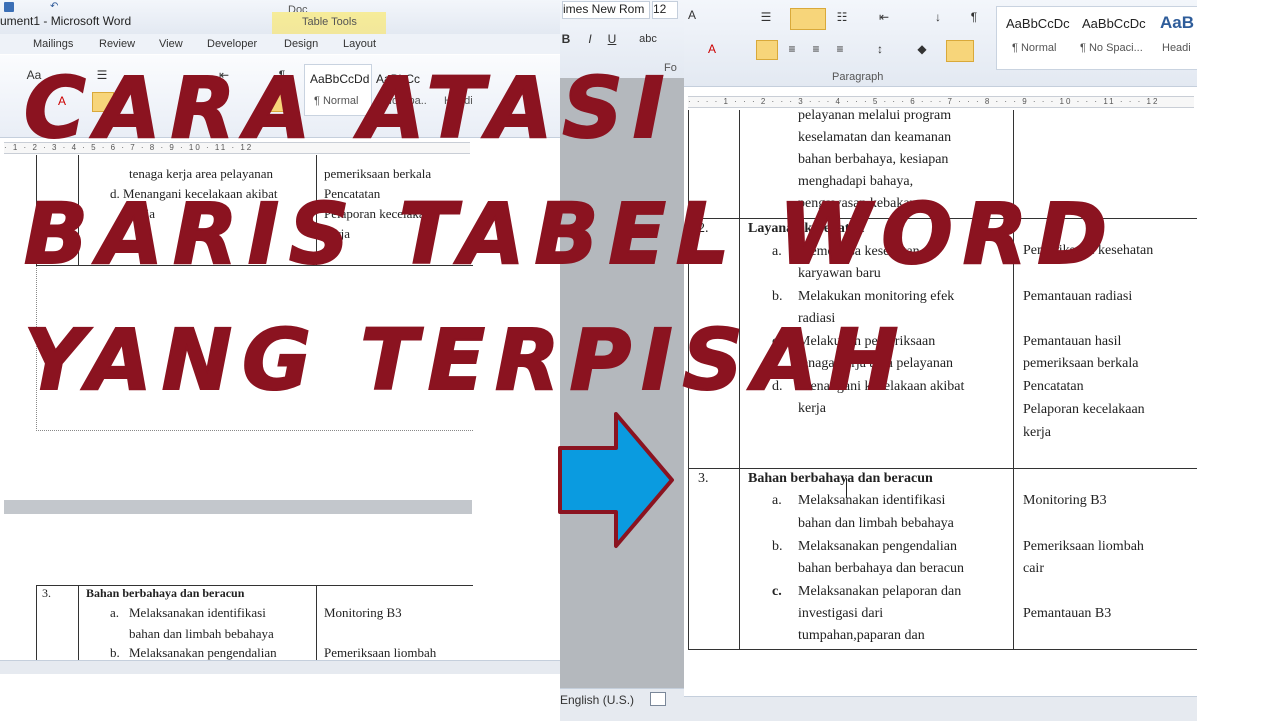  What do you see at coordinates (1081, 363) in the screenshot?
I see `row2-right-4: pemeriksaan berkala` at bounding box center [1081, 363].